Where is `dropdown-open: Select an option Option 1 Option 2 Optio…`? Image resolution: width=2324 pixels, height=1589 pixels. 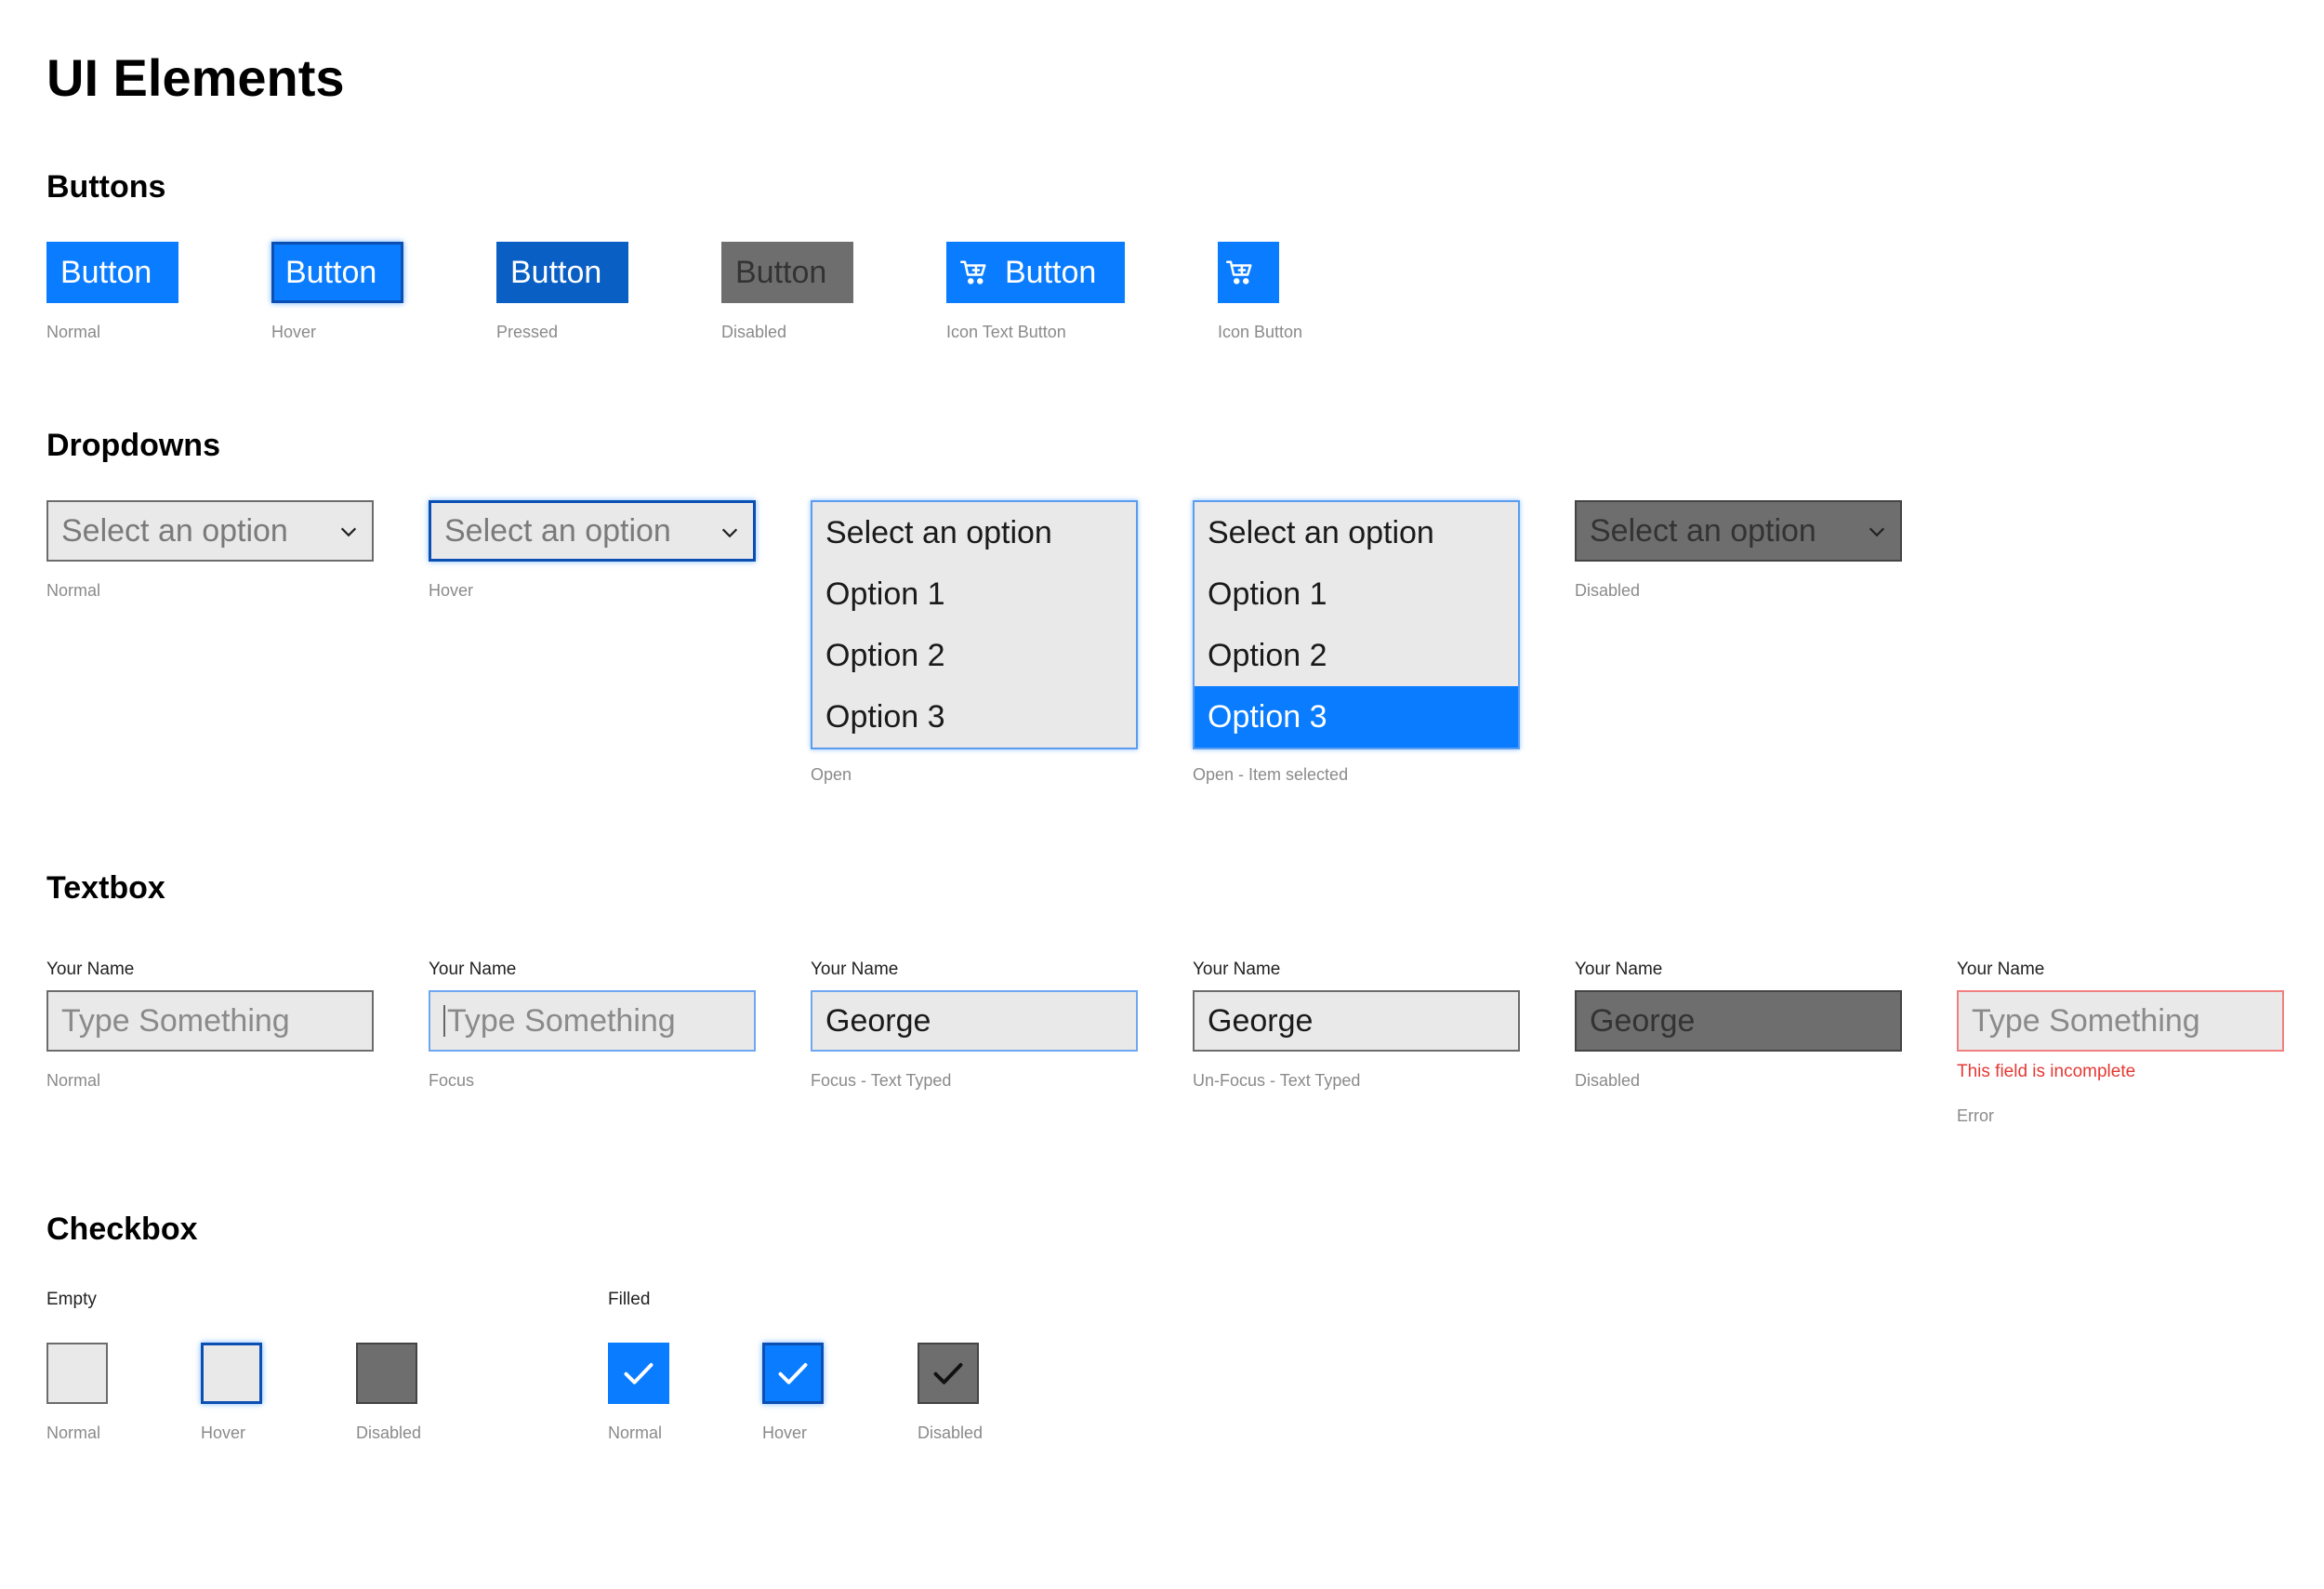 dropdown-open: Select an option Option 1 Option 2 Optio… is located at coordinates (974, 624).